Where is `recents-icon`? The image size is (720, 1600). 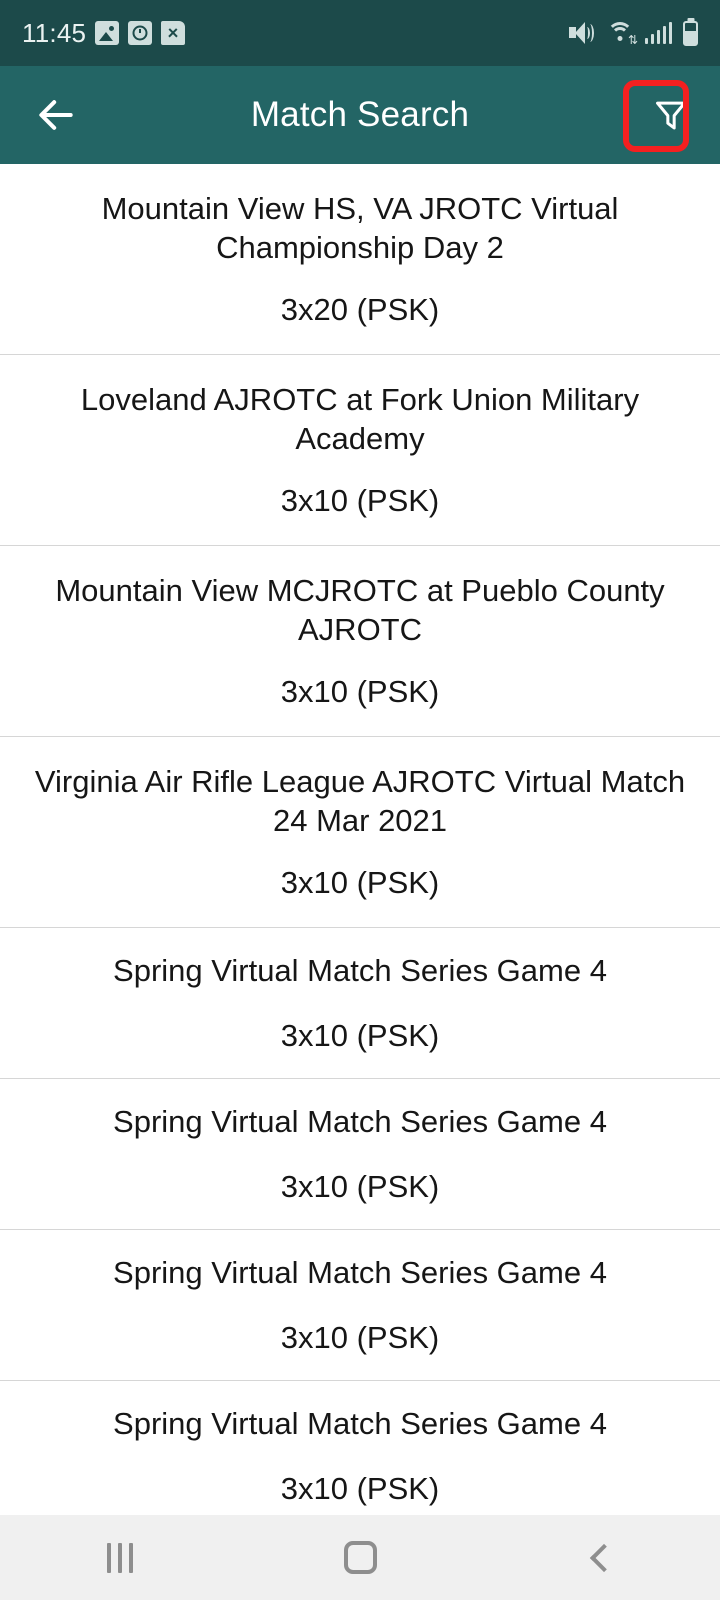 recents-icon is located at coordinates (120, 1557).